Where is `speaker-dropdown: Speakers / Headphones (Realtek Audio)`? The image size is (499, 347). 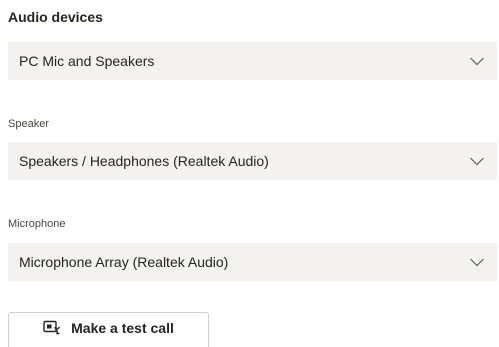 speaker-dropdown: Speakers / Headphones (Realtek Audio) is located at coordinates (252, 161).